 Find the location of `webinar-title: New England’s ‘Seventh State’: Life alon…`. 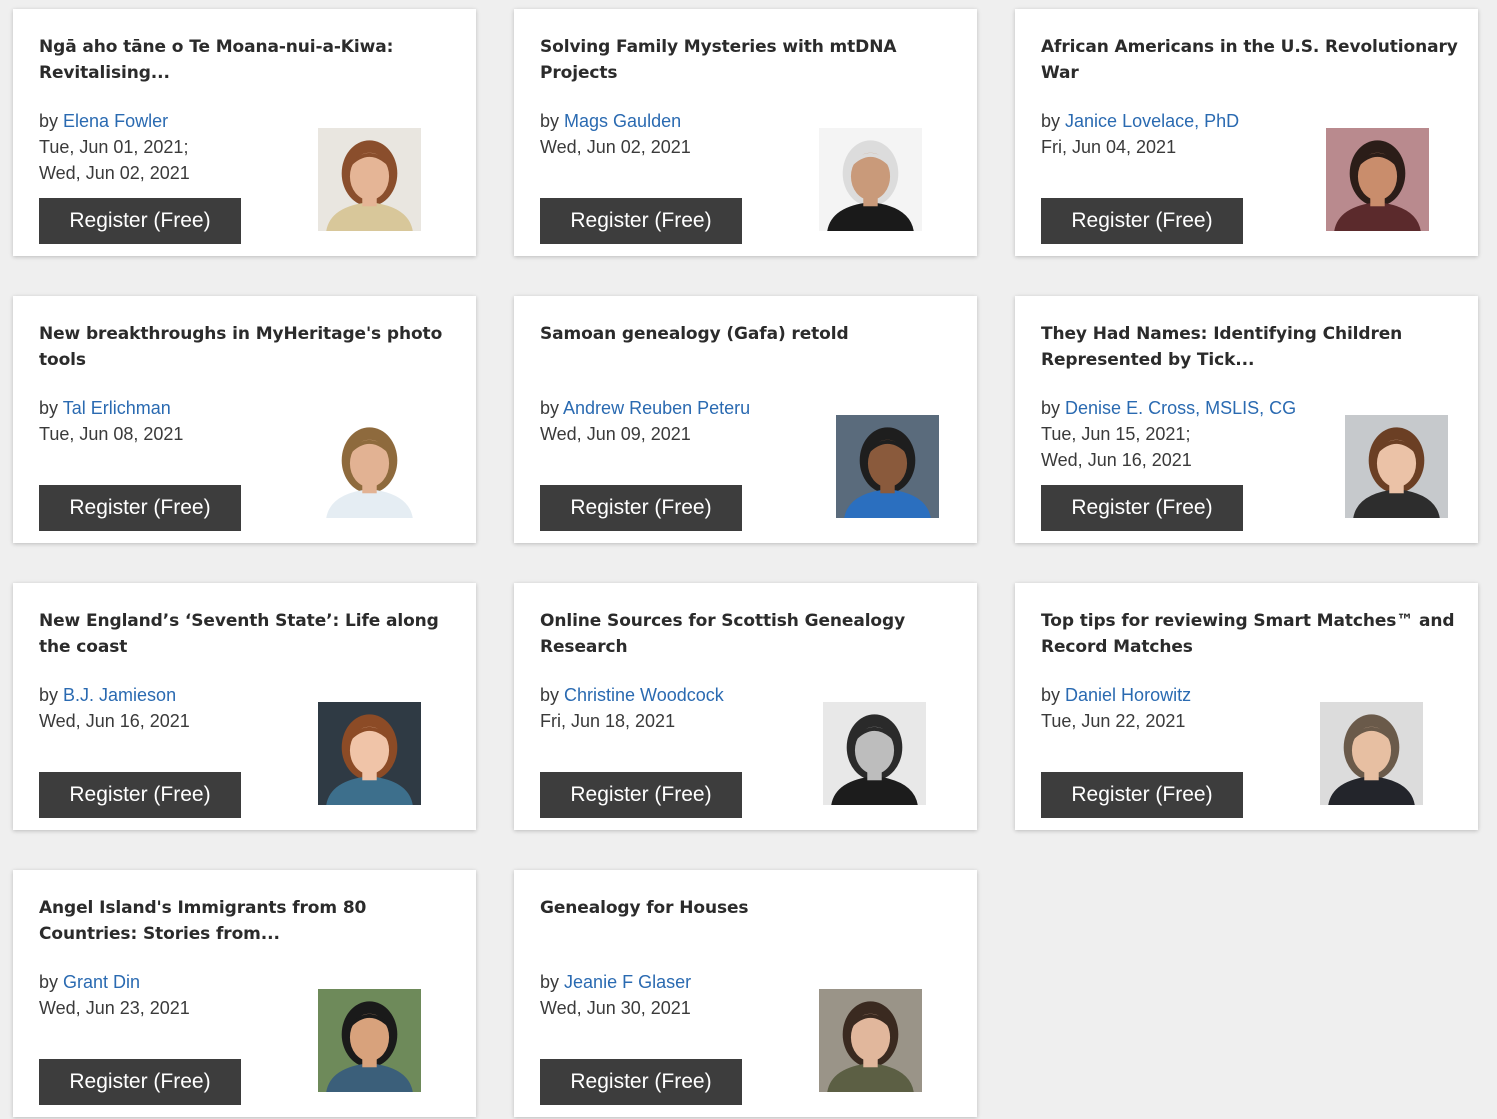

webinar-title: New England’s ‘Seventh State’: Life alon… is located at coordinates (249, 634).